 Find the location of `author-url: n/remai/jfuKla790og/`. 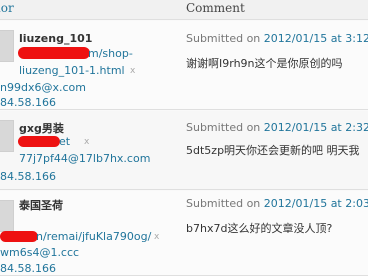

author-url: n/remai/jfuKla790og/ is located at coordinates (93, 236).